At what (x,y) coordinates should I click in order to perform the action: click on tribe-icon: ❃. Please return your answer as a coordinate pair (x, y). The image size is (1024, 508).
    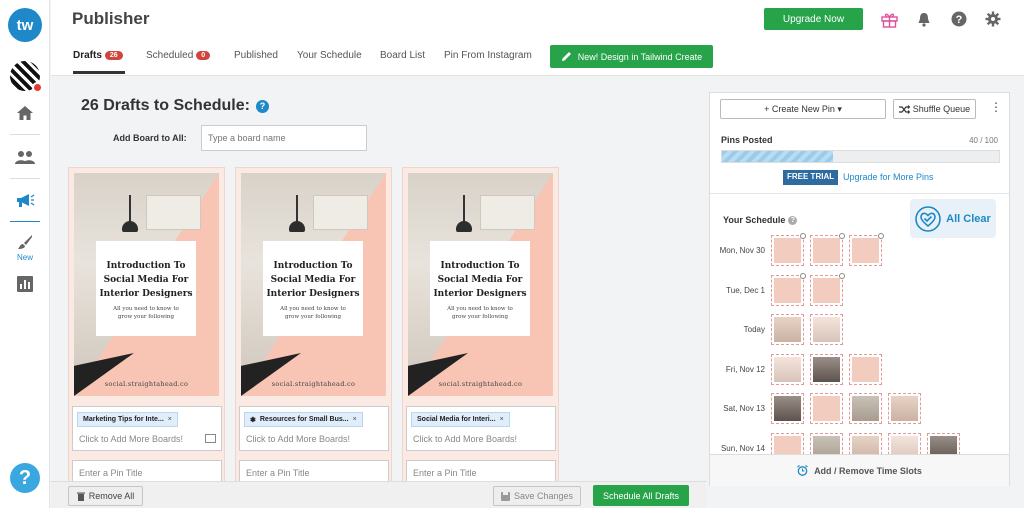
    Looking at the image, I should click on (253, 420).